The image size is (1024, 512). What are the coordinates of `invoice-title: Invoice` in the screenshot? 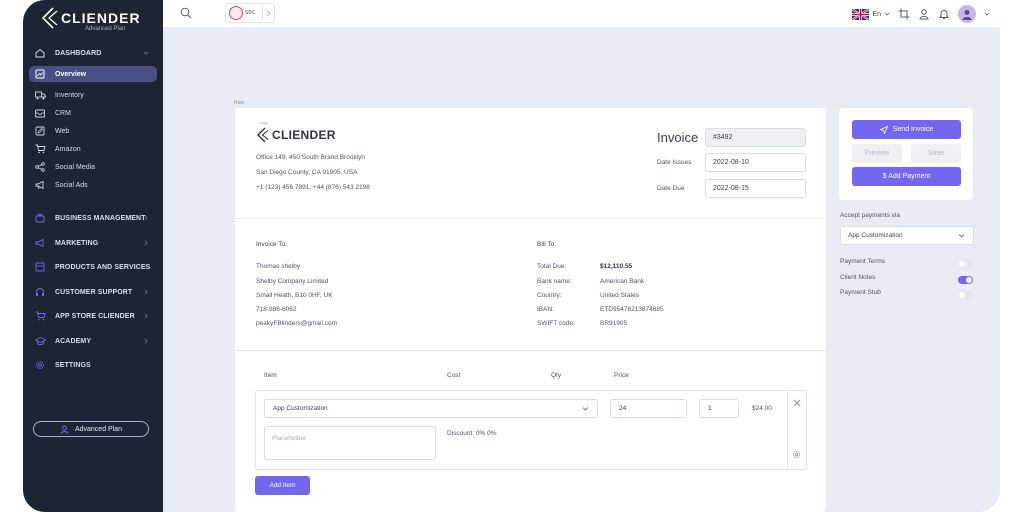 It's located at (678, 137).